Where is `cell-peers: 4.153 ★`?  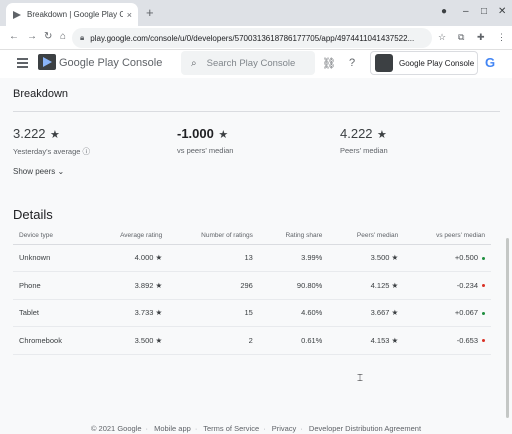
cell-peers: 4.153 ★ is located at coordinates (366, 340).